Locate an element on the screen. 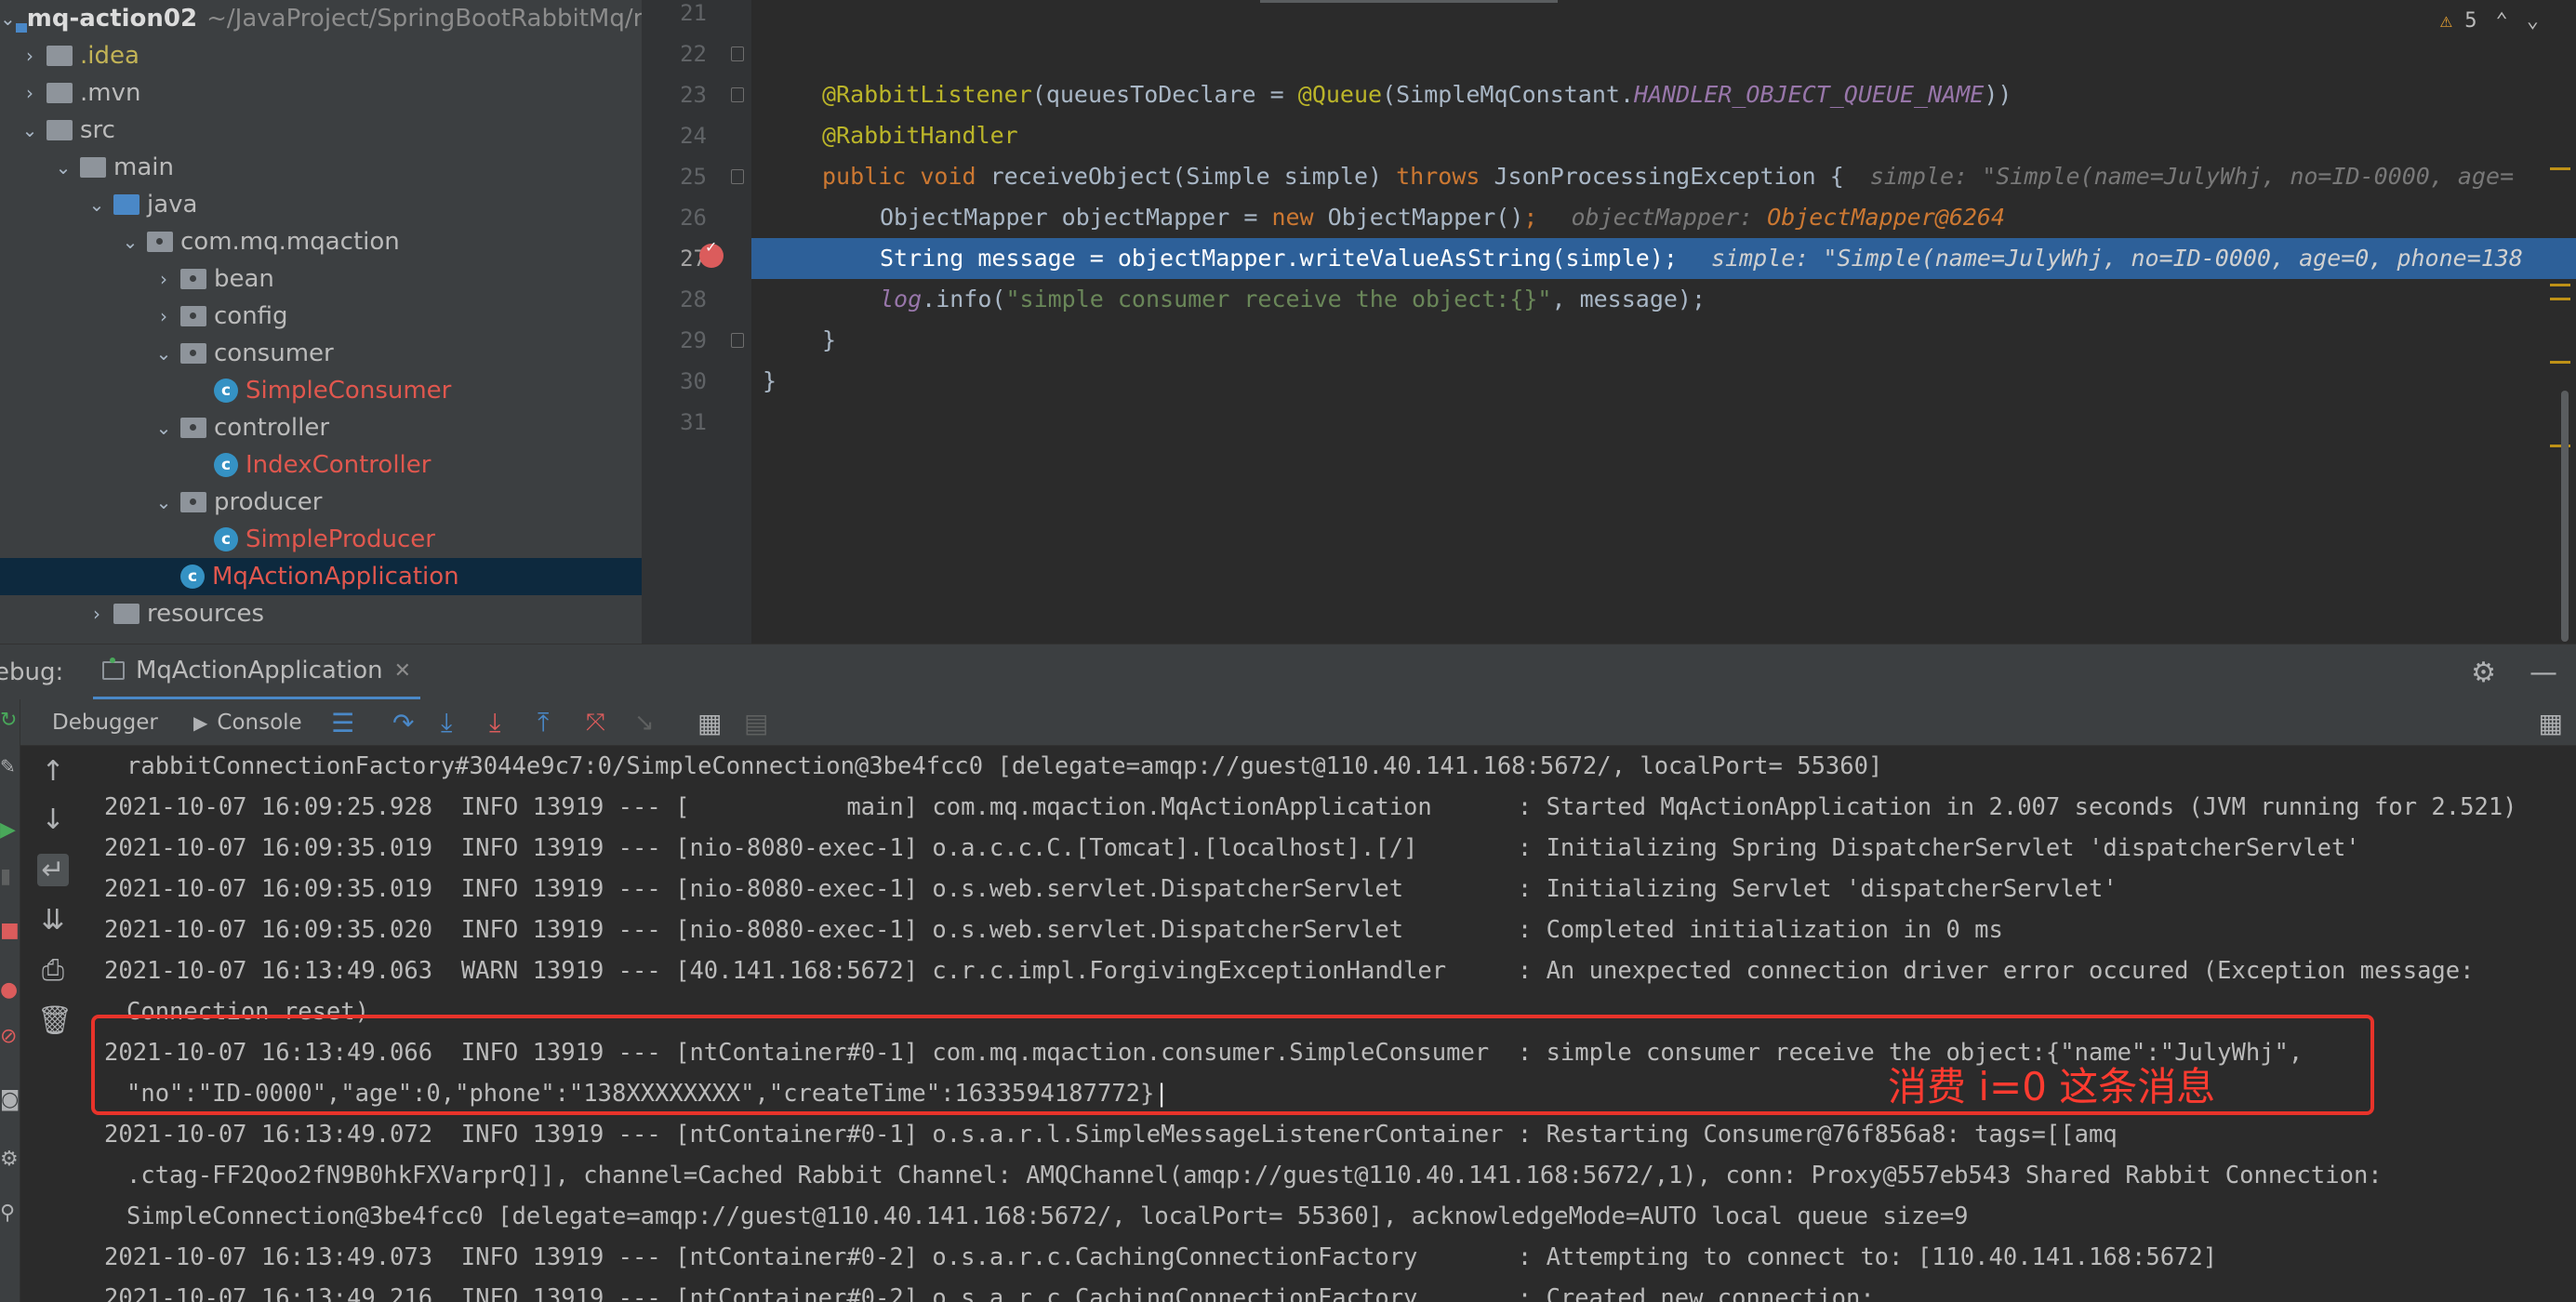 The width and height of the screenshot is (2576, 1302). stop-icon: ■ is located at coordinates (10, 930).